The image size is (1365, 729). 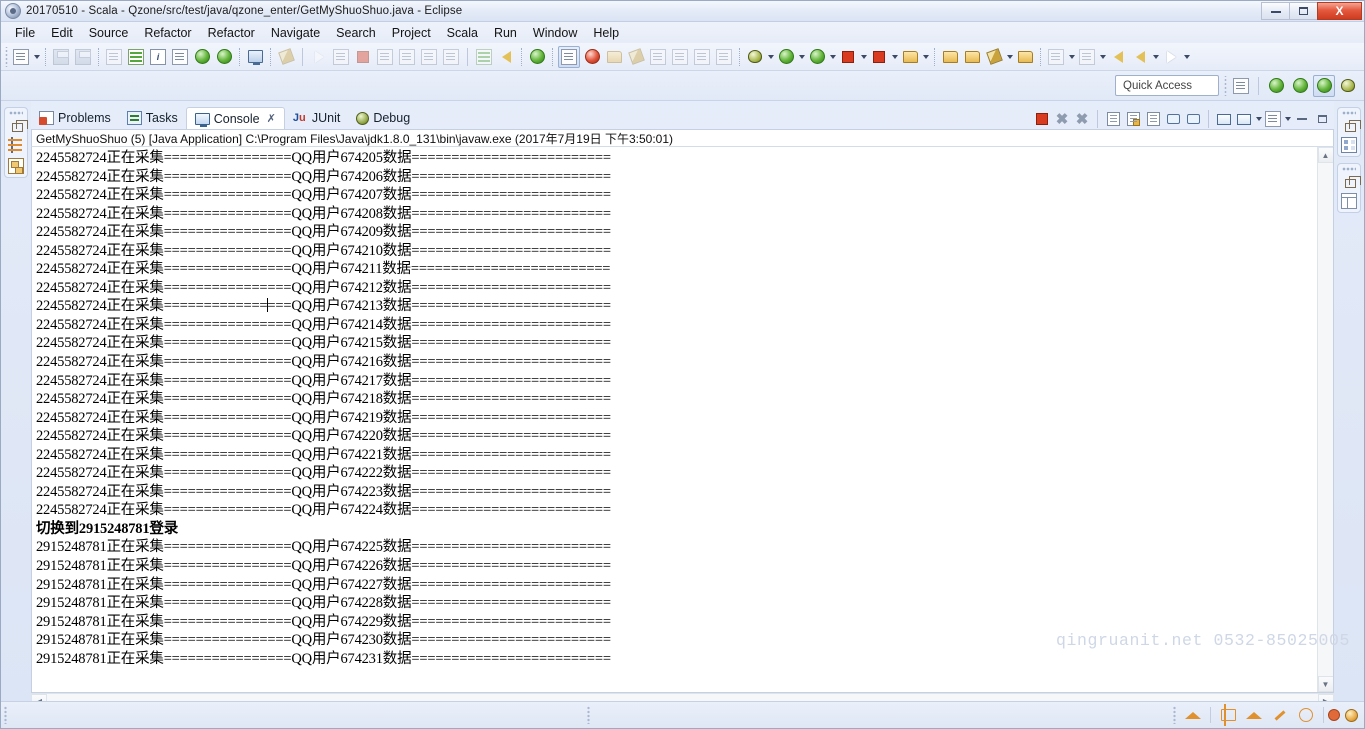 I want to click on perspective-grip, so click(x=1226, y=85).